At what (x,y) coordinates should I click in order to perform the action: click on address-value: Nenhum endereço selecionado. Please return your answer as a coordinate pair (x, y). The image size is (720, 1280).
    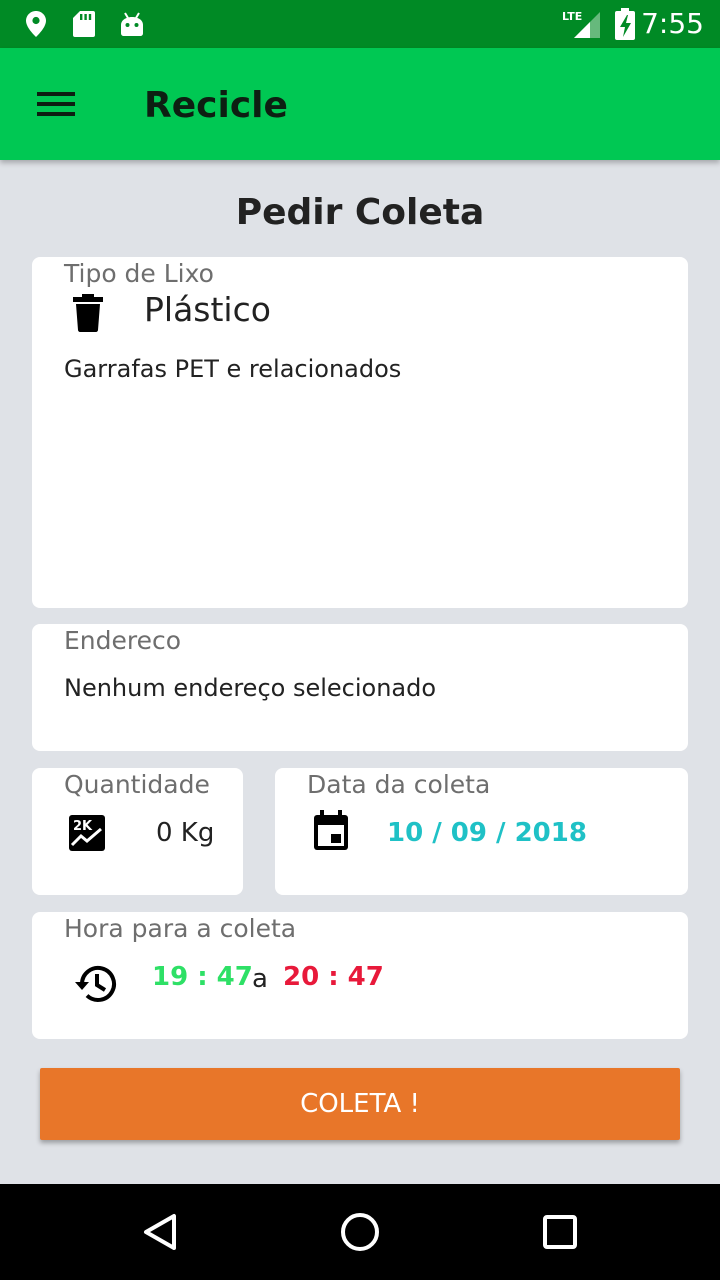
    Looking at the image, I should click on (250, 688).